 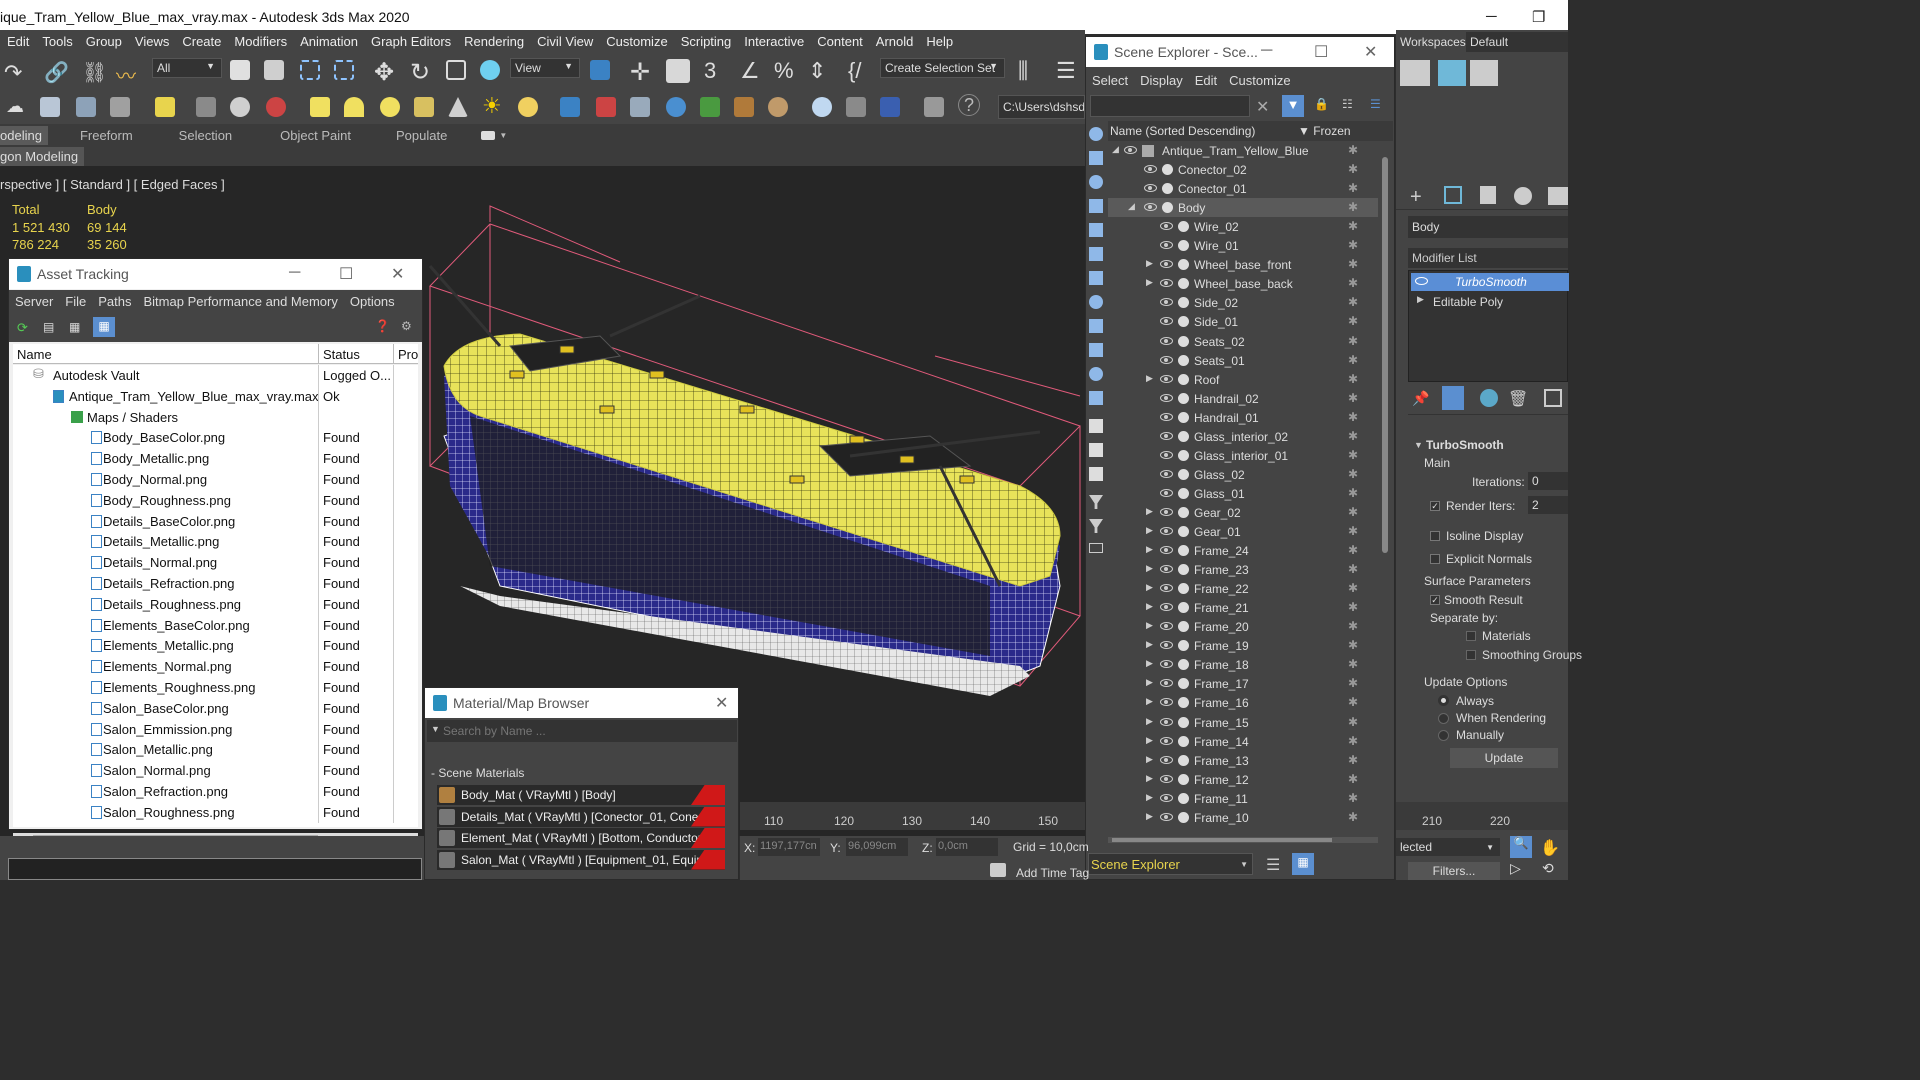 I want to click on scene-item: Side_02 ✱, so click(x=1243, y=302).